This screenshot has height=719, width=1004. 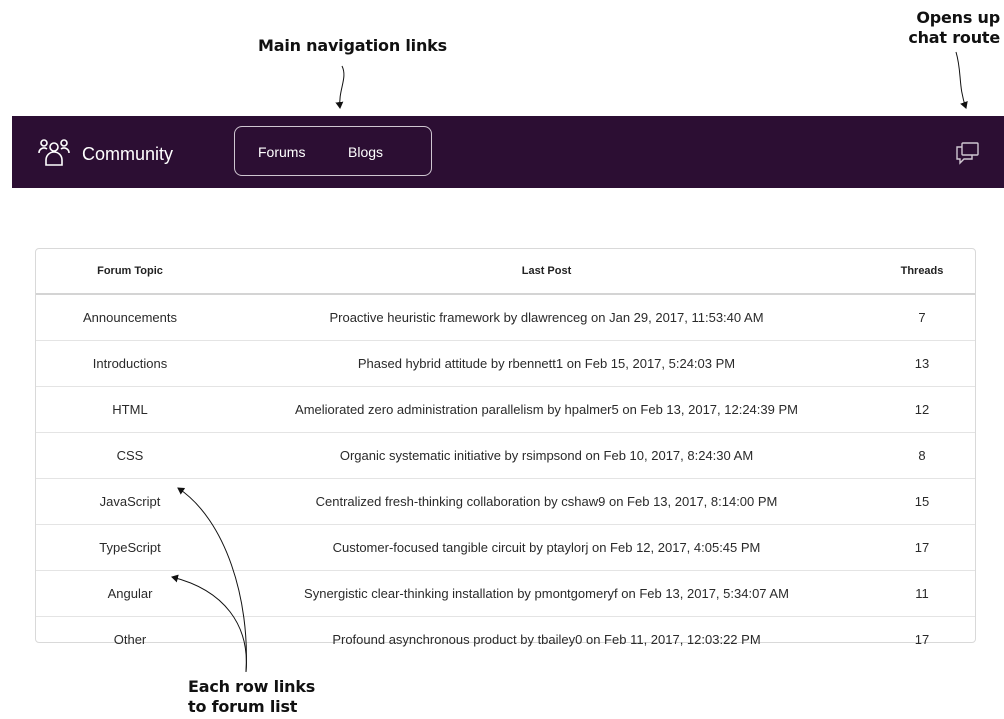 I want to click on callout-chat-line-1: Opens up, so click(x=958, y=17).